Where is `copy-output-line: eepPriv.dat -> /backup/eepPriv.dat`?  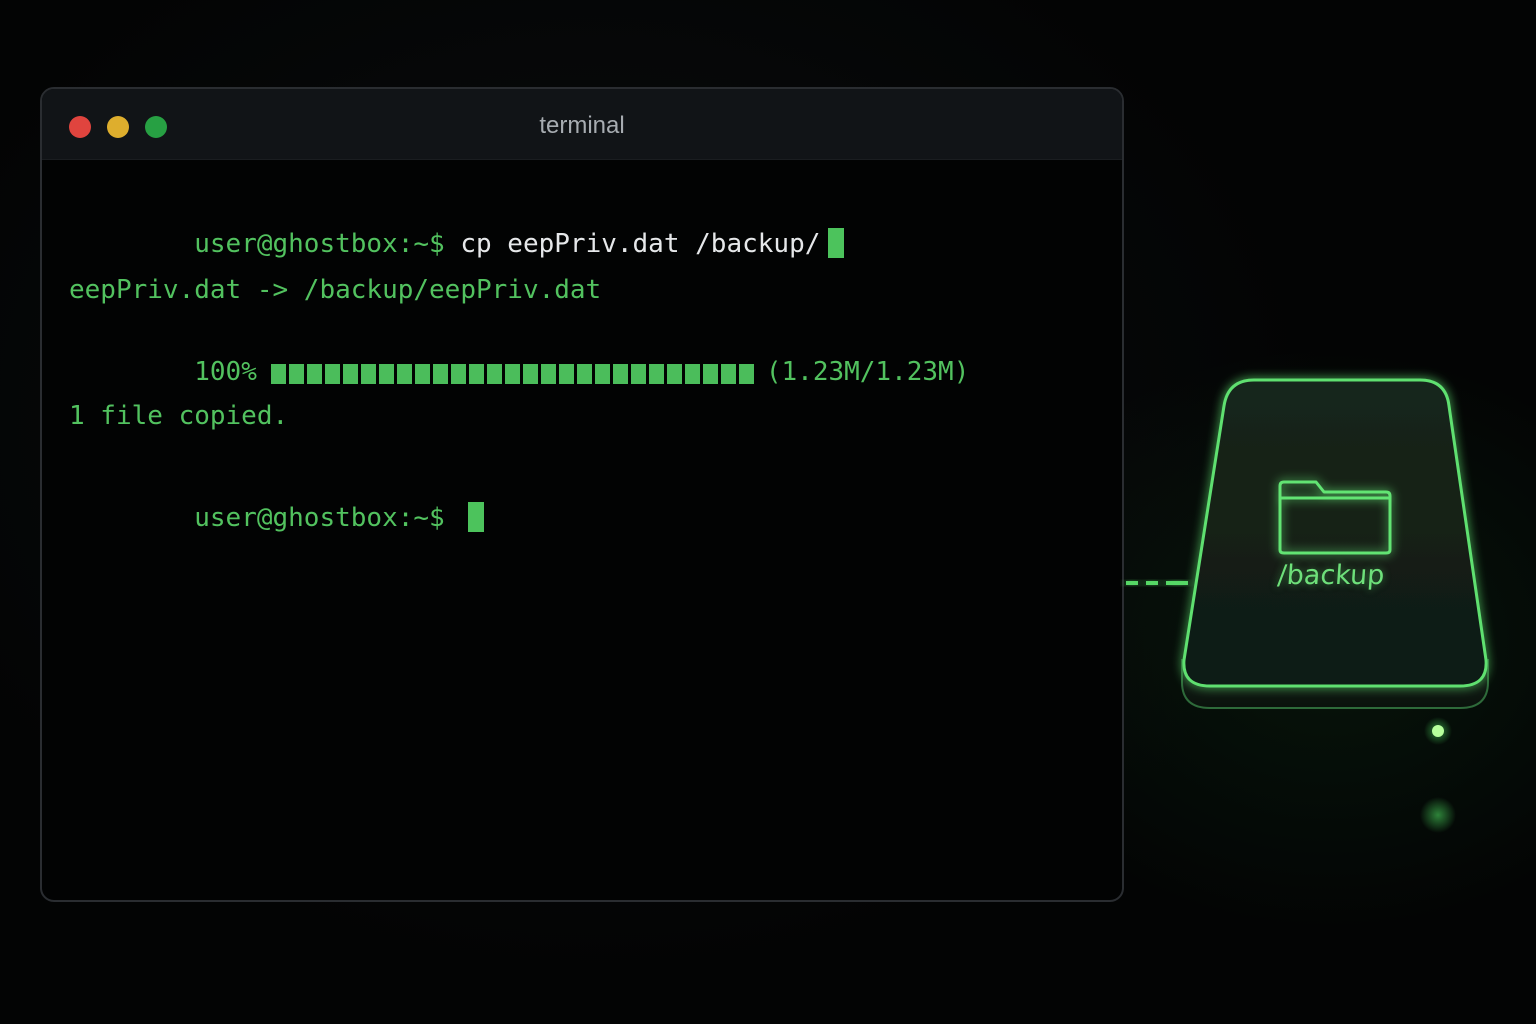
copy-output-line: eepPriv.dat -> /backup/eepPriv.dat is located at coordinates (335, 290).